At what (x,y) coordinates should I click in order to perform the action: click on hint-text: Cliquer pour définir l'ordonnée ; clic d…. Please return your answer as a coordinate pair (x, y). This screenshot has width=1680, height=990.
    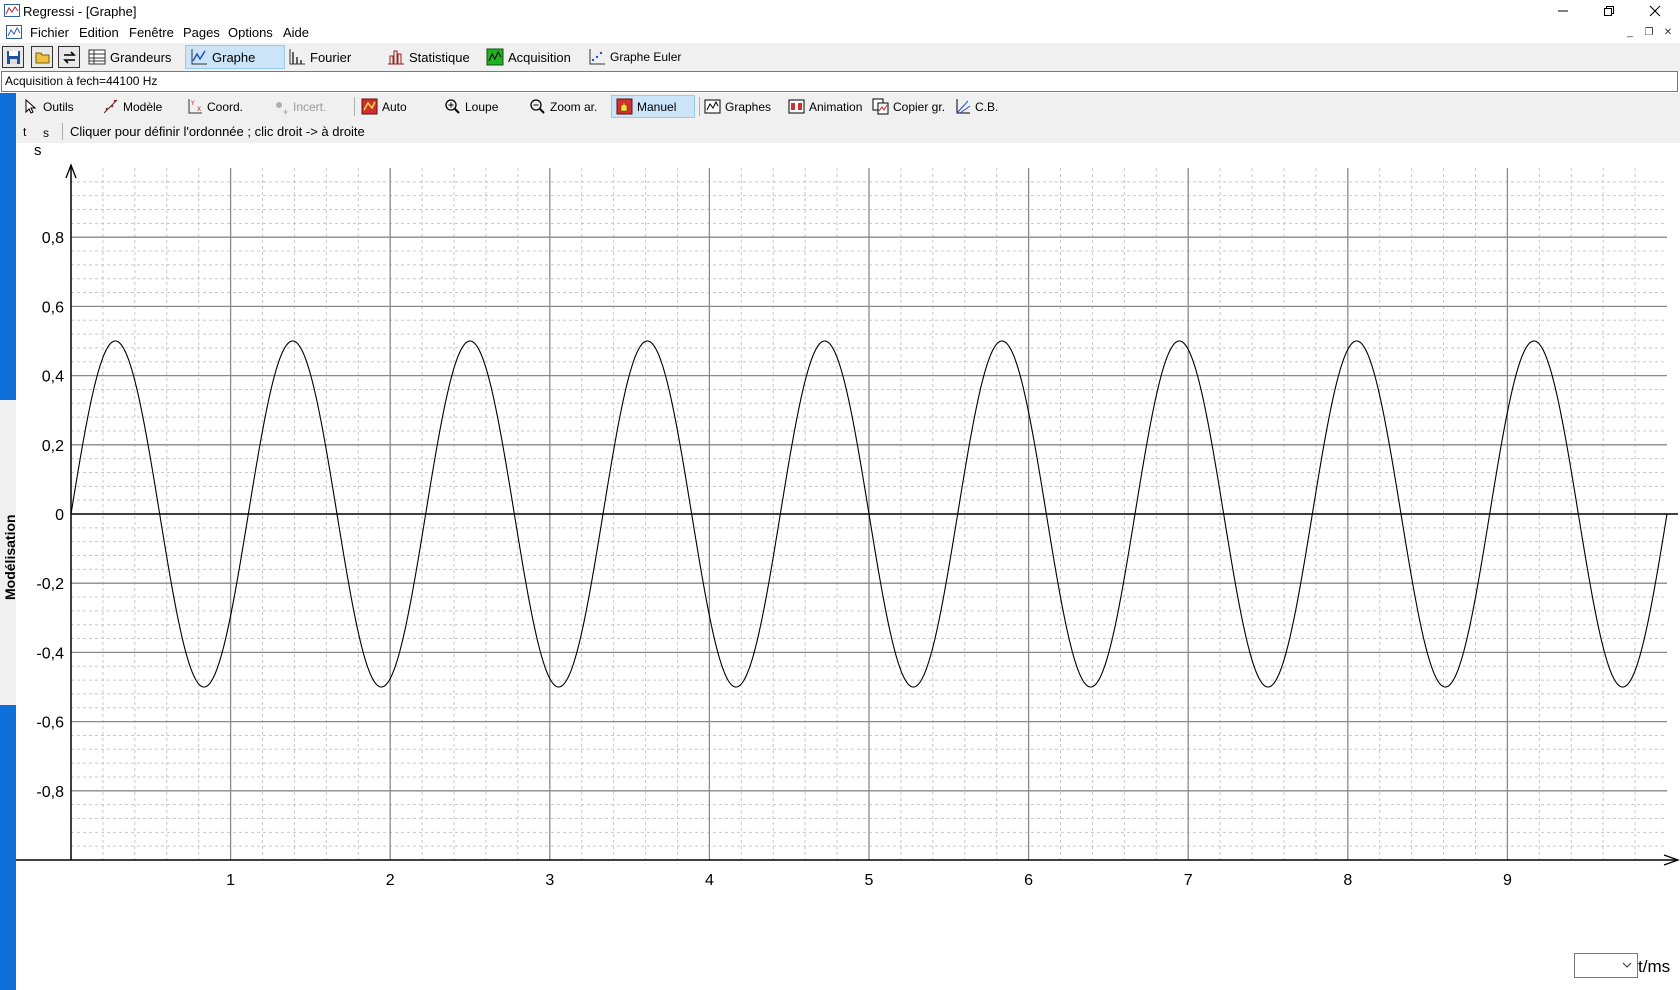
    Looking at the image, I should click on (217, 131).